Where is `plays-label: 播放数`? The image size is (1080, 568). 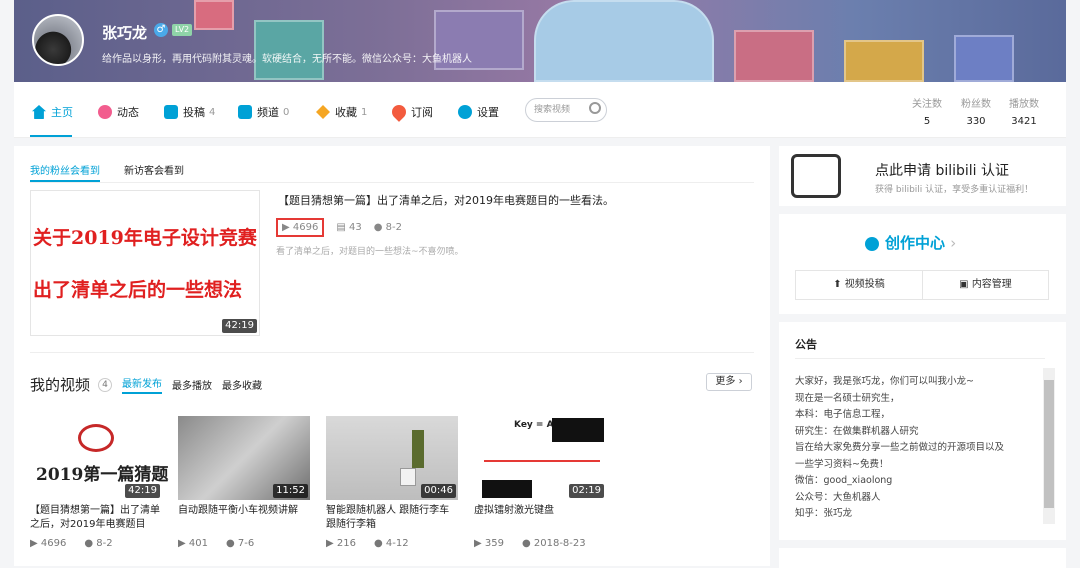 plays-label: 播放数 is located at coordinates (1024, 104).